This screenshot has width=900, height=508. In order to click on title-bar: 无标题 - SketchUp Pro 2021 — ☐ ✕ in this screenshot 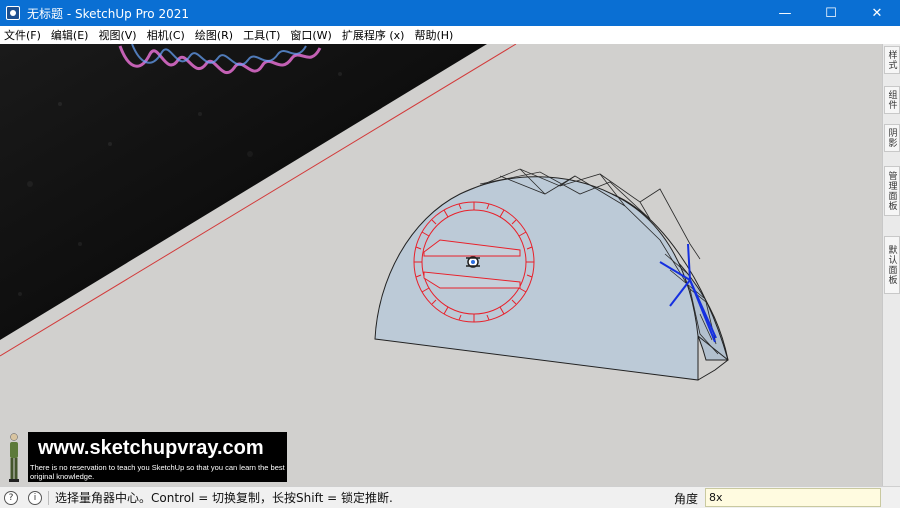, I will do `click(450, 13)`.